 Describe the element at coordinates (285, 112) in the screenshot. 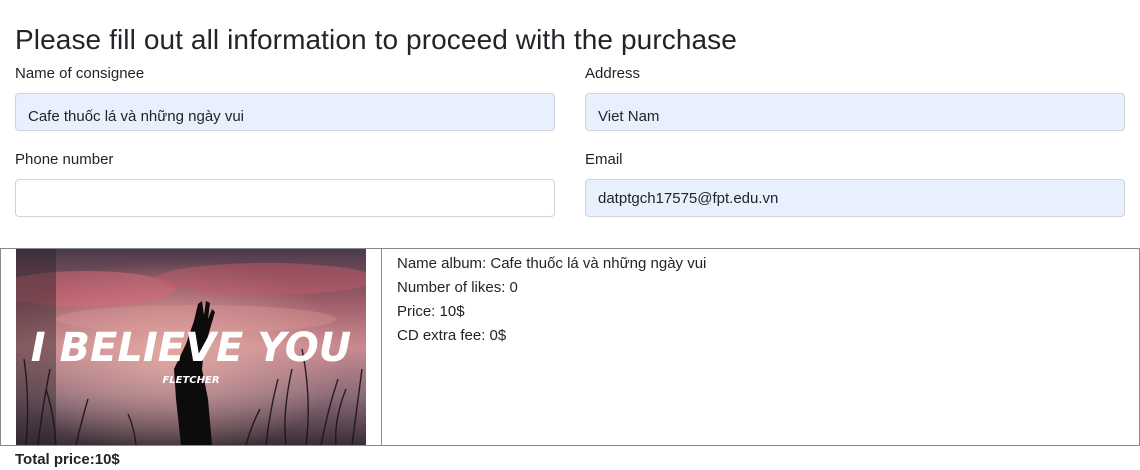

I see `consignee-input` at that location.